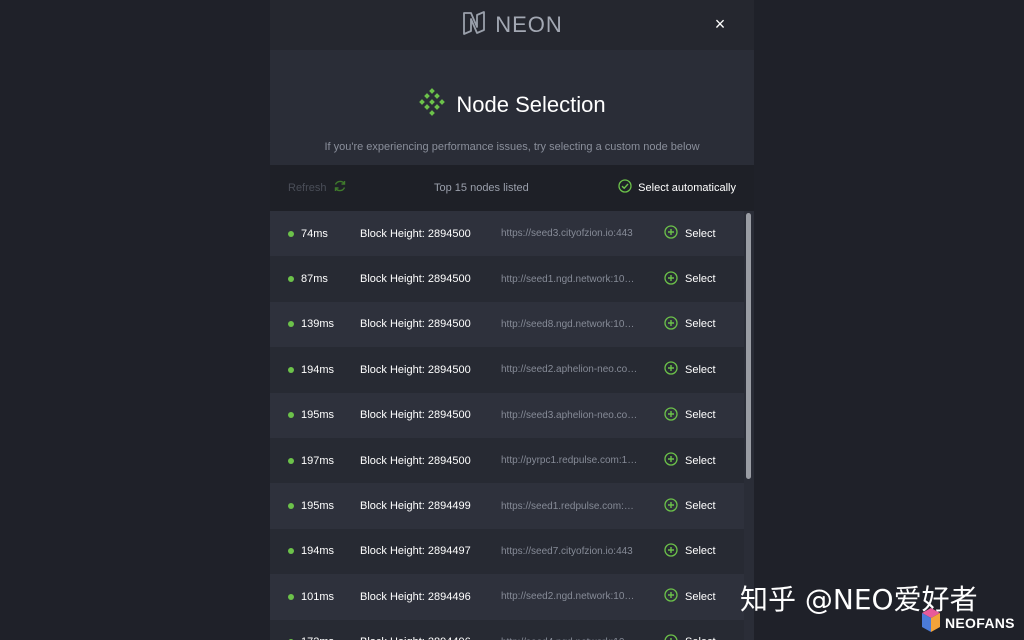 The height and width of the screenshot is (640, 1024). I want to click on node-latency: 172ms, so click(317, 638).